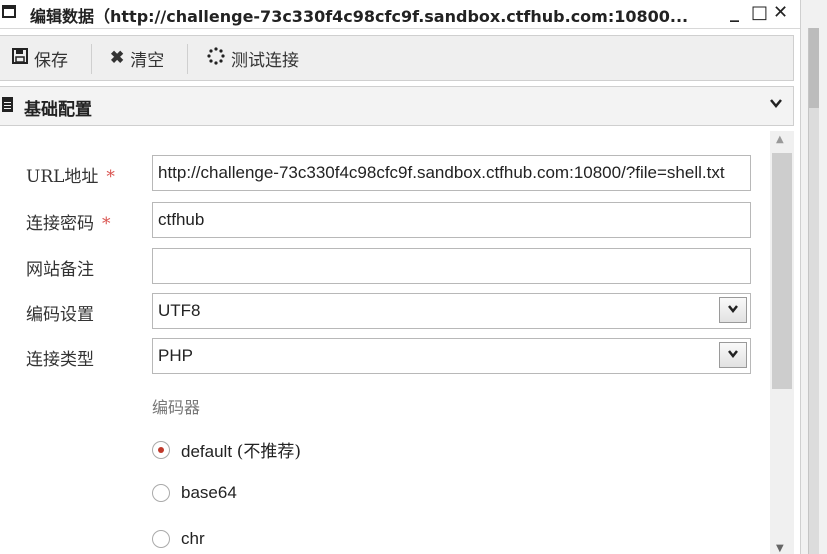 The height and width of the screenshot is (554, 827). What do you see at coordinates (193, 538) in the screenshot?
I see `encoder-option-label: chr` at bounding box center [193, 538].